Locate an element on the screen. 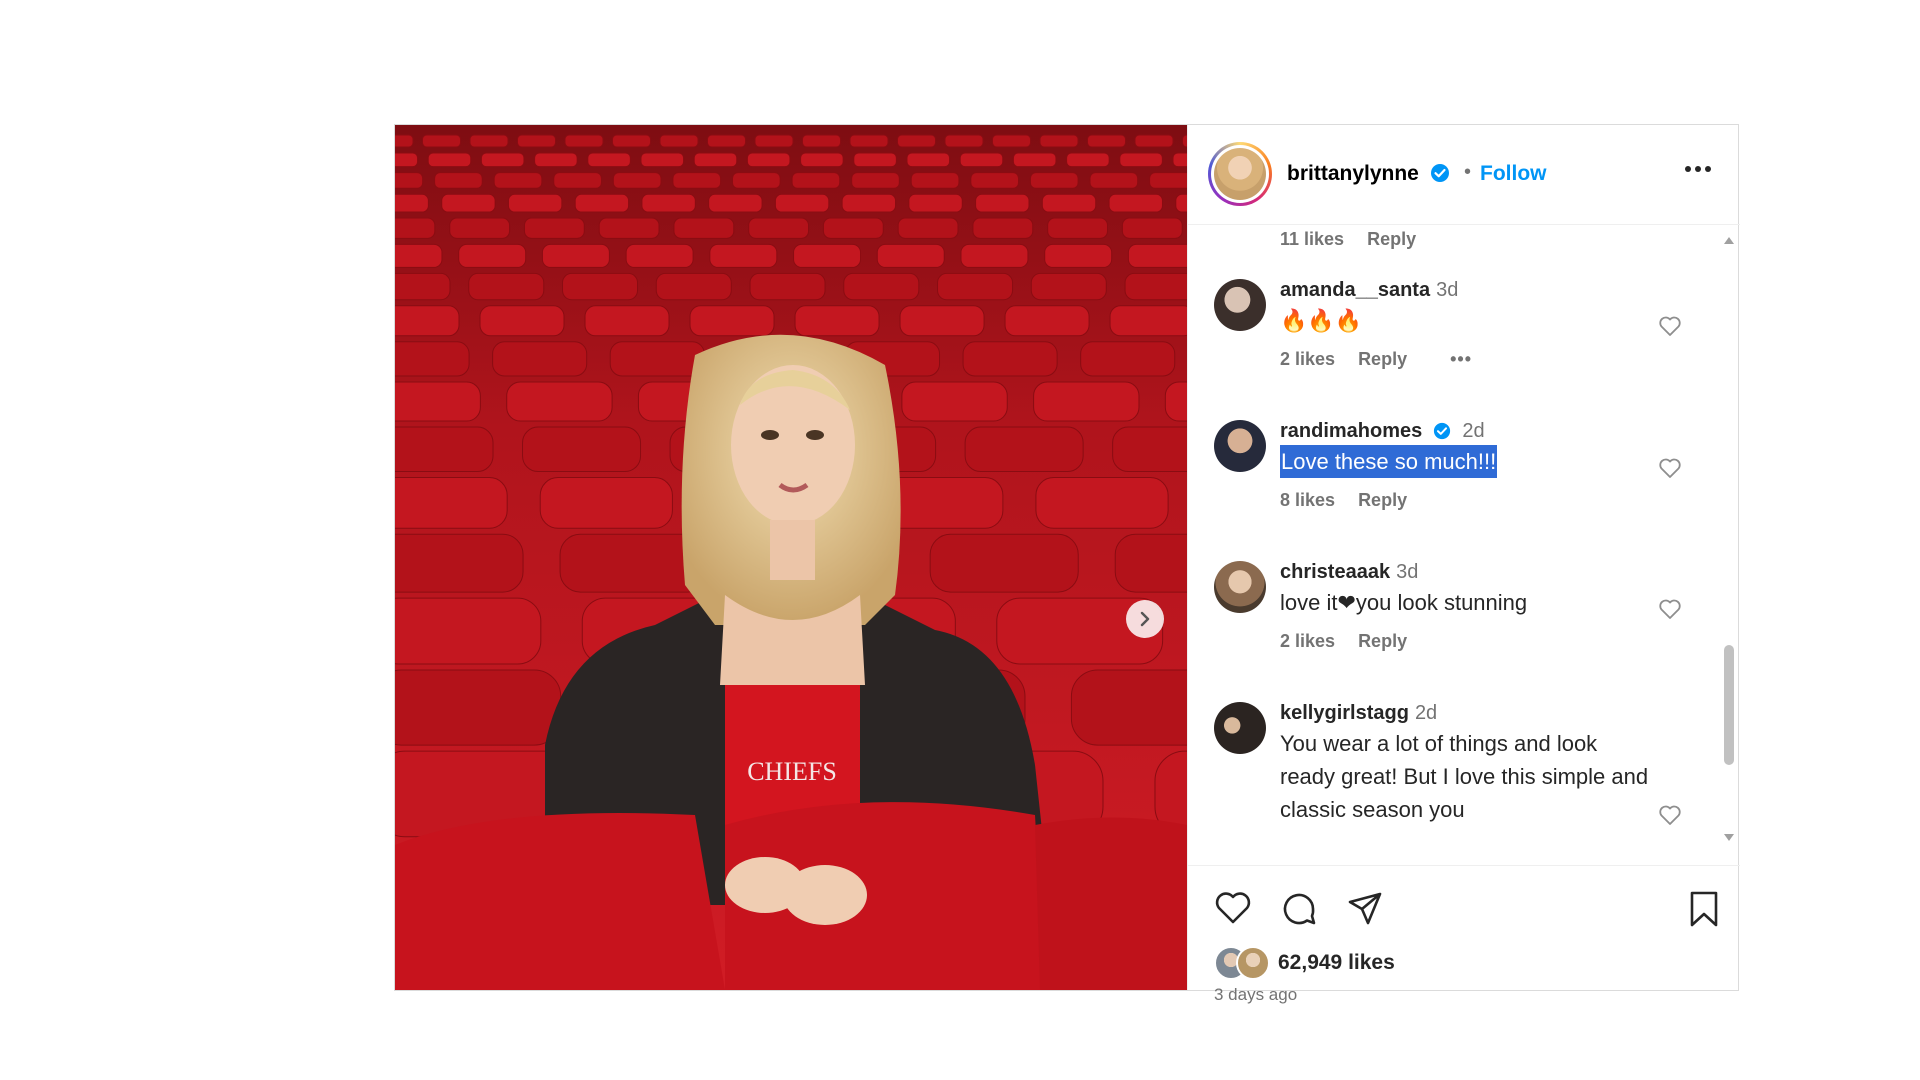  author-username-text: brittanylynne is located at coordinates (1353, 173).